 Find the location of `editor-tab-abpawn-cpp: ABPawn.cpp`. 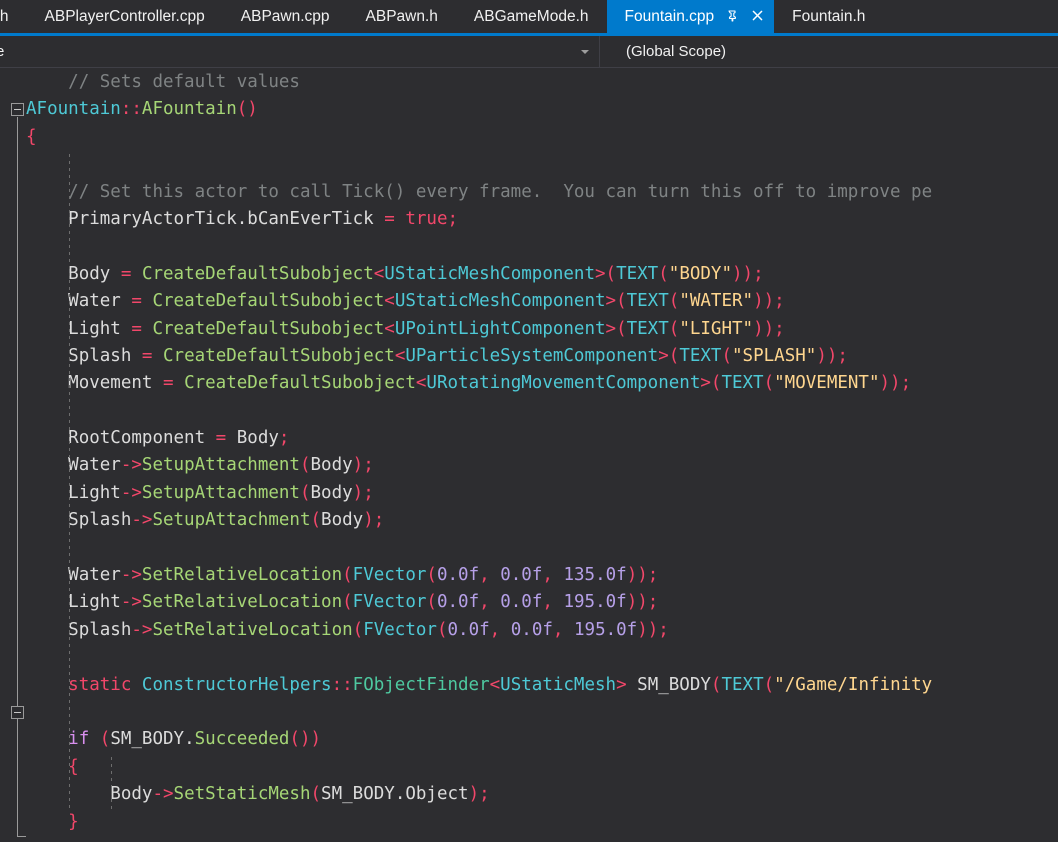

editor-tab-abpawn-cpp: ABPawn.cpp is located at coordinates (285, 16).